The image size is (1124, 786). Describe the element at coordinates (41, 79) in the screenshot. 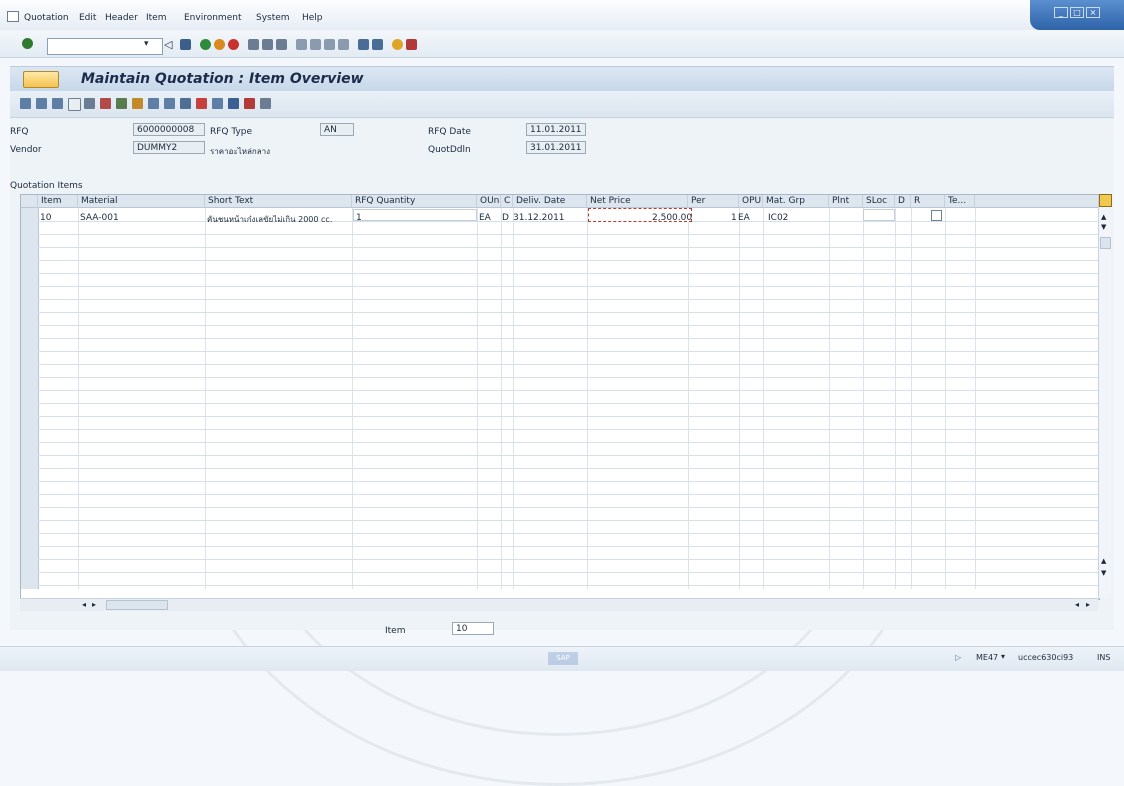

I see `screen-menu-button` at that location.